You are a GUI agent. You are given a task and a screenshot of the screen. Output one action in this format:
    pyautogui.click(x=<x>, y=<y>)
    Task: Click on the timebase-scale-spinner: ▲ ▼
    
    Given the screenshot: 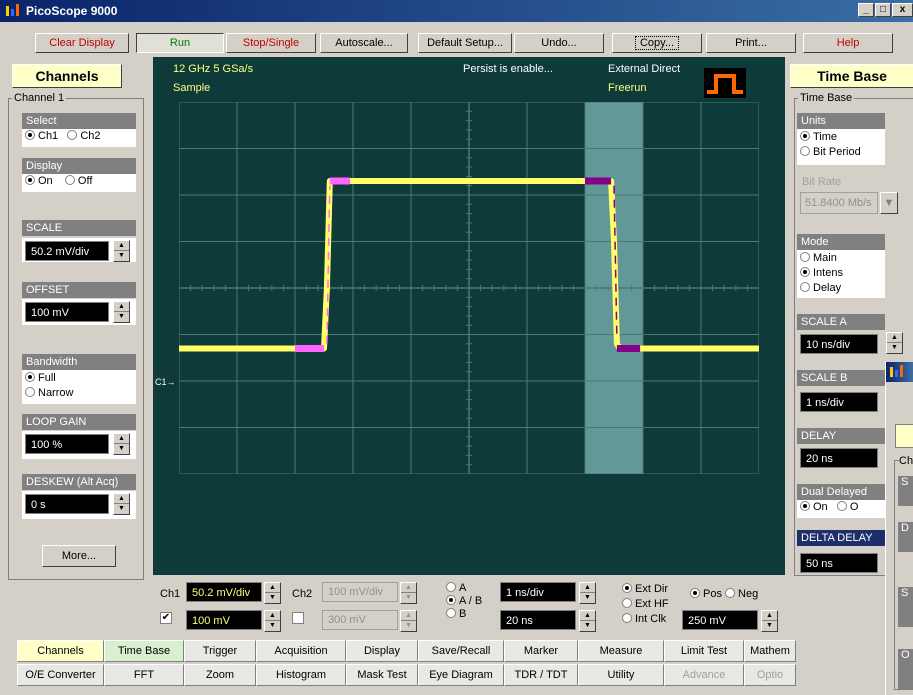 What is the action you would take?
    pyautogui.click(x=587, y=593)
    